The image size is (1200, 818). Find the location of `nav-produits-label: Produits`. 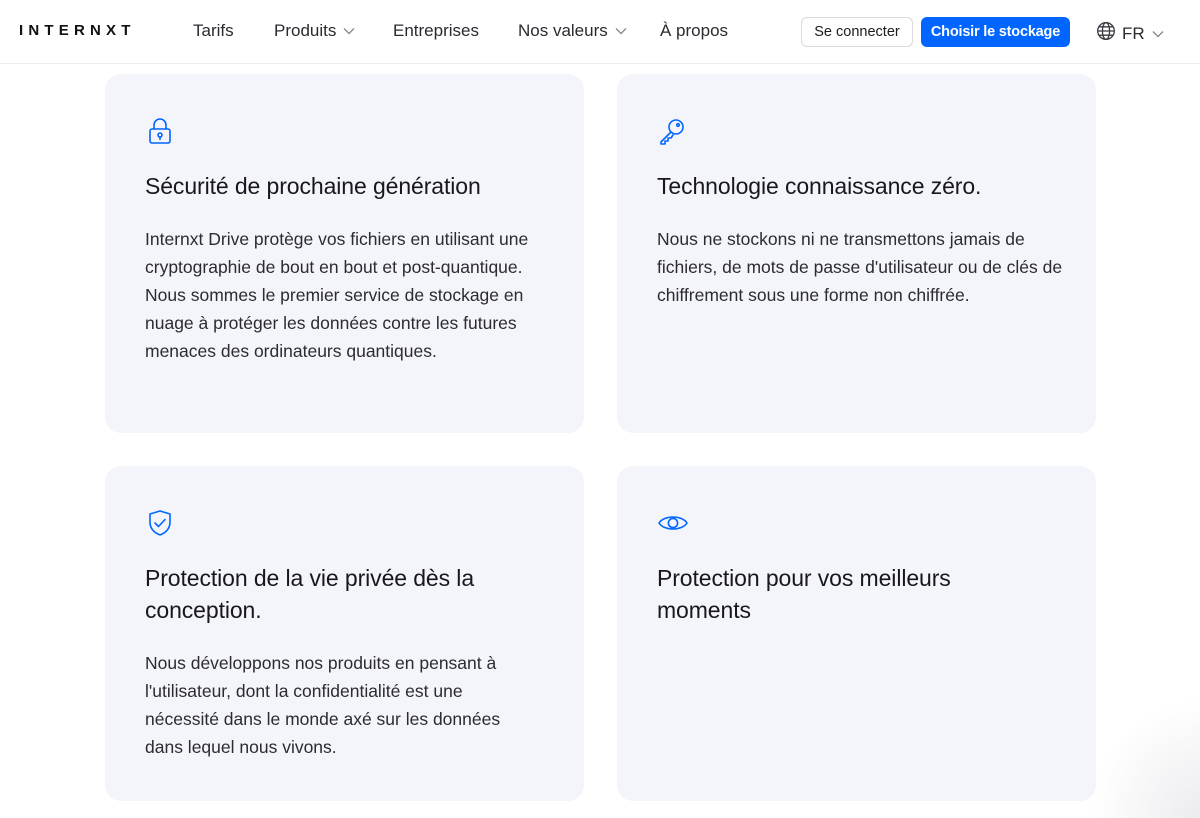

nav-produits-label: Produits is located at coordinates (305, 30).